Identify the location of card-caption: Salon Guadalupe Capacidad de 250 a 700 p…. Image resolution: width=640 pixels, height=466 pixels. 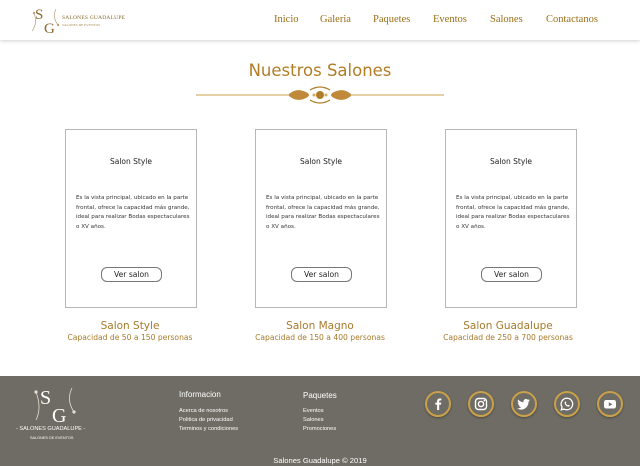
(508, 331).